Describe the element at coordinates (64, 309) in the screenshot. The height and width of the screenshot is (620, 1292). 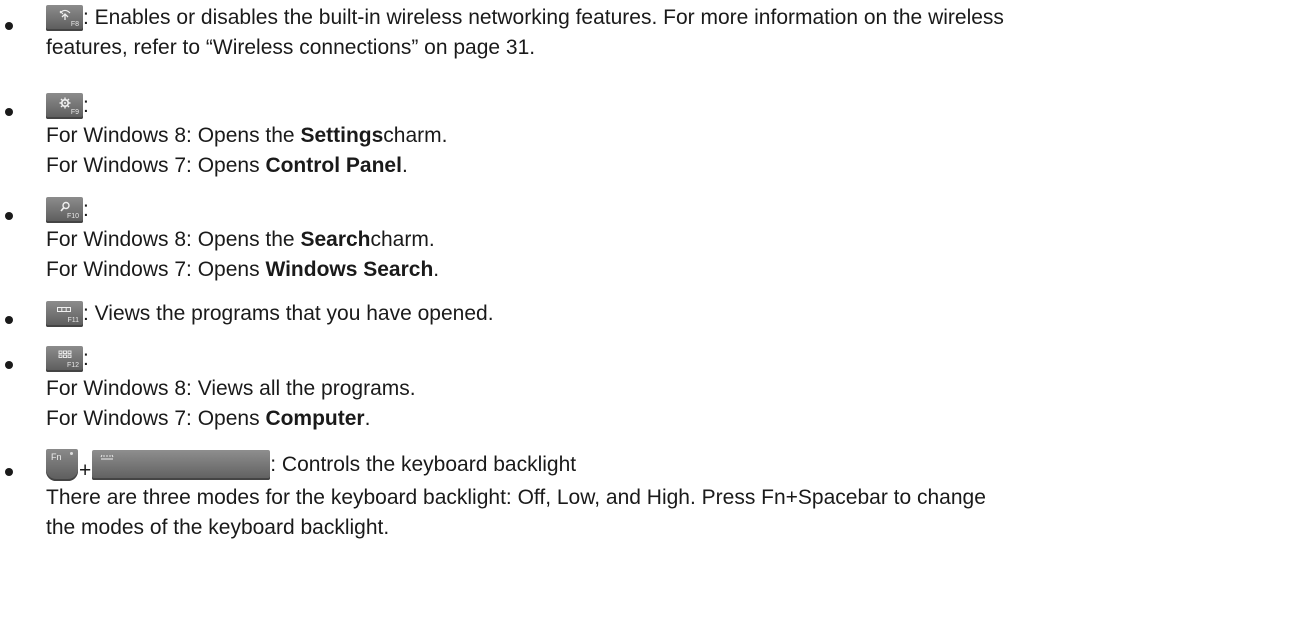
I see `open-programs-icon` at that location.